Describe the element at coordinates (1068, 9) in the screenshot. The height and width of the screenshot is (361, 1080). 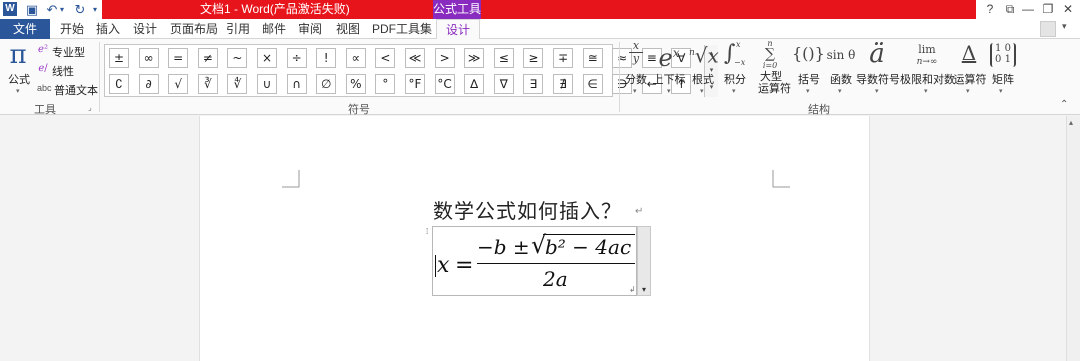
I see `close-icon: ✕` at that location.